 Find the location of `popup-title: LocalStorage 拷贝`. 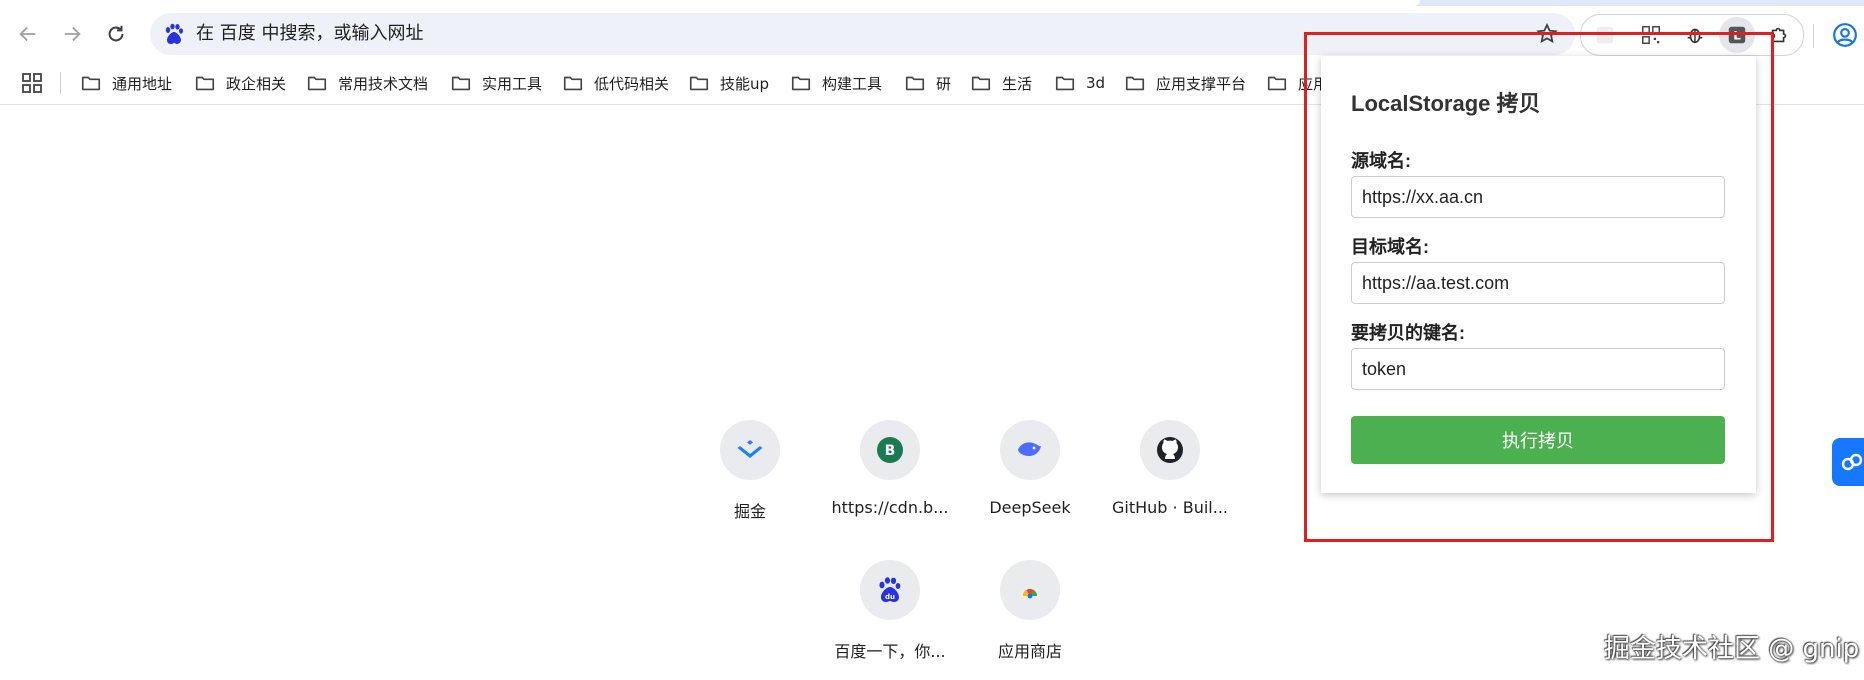

popup-title: LocalStorage 拷贝 is located at coordinates (1446, 103).